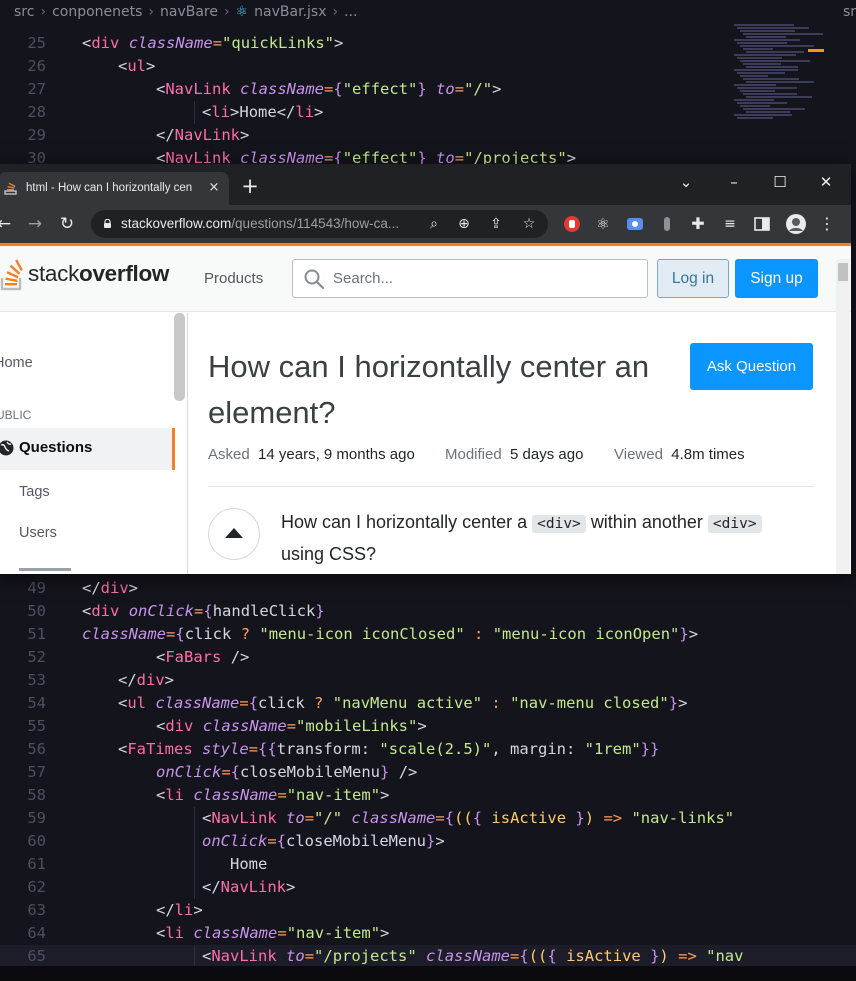  Describe the element at coordinates (428, 973) in the screenshot. I see `status-strip` at that location.